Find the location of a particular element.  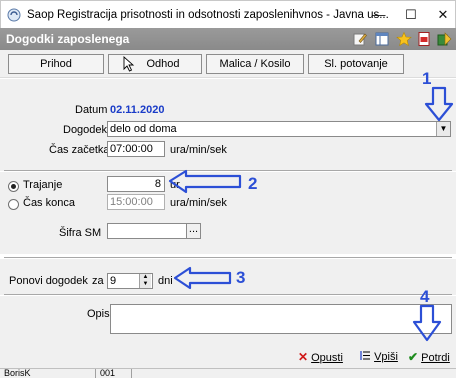

datum-value: 02.11.2020 is located at coordinates (137, 110).